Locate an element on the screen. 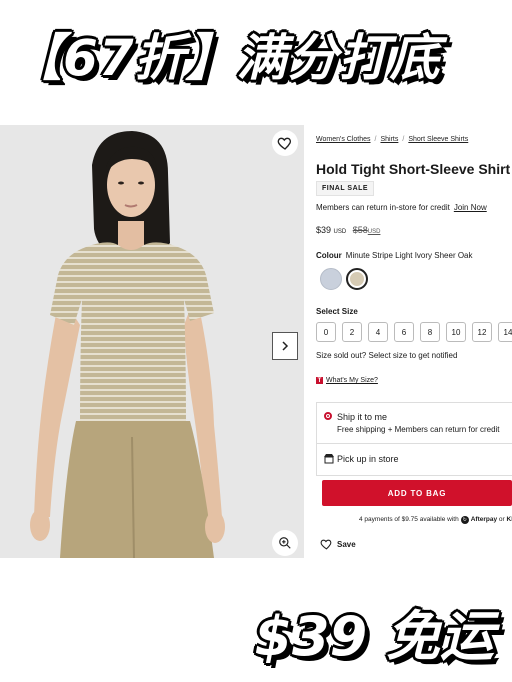  original-price-value: $58 is located at coordinates (360, 230).